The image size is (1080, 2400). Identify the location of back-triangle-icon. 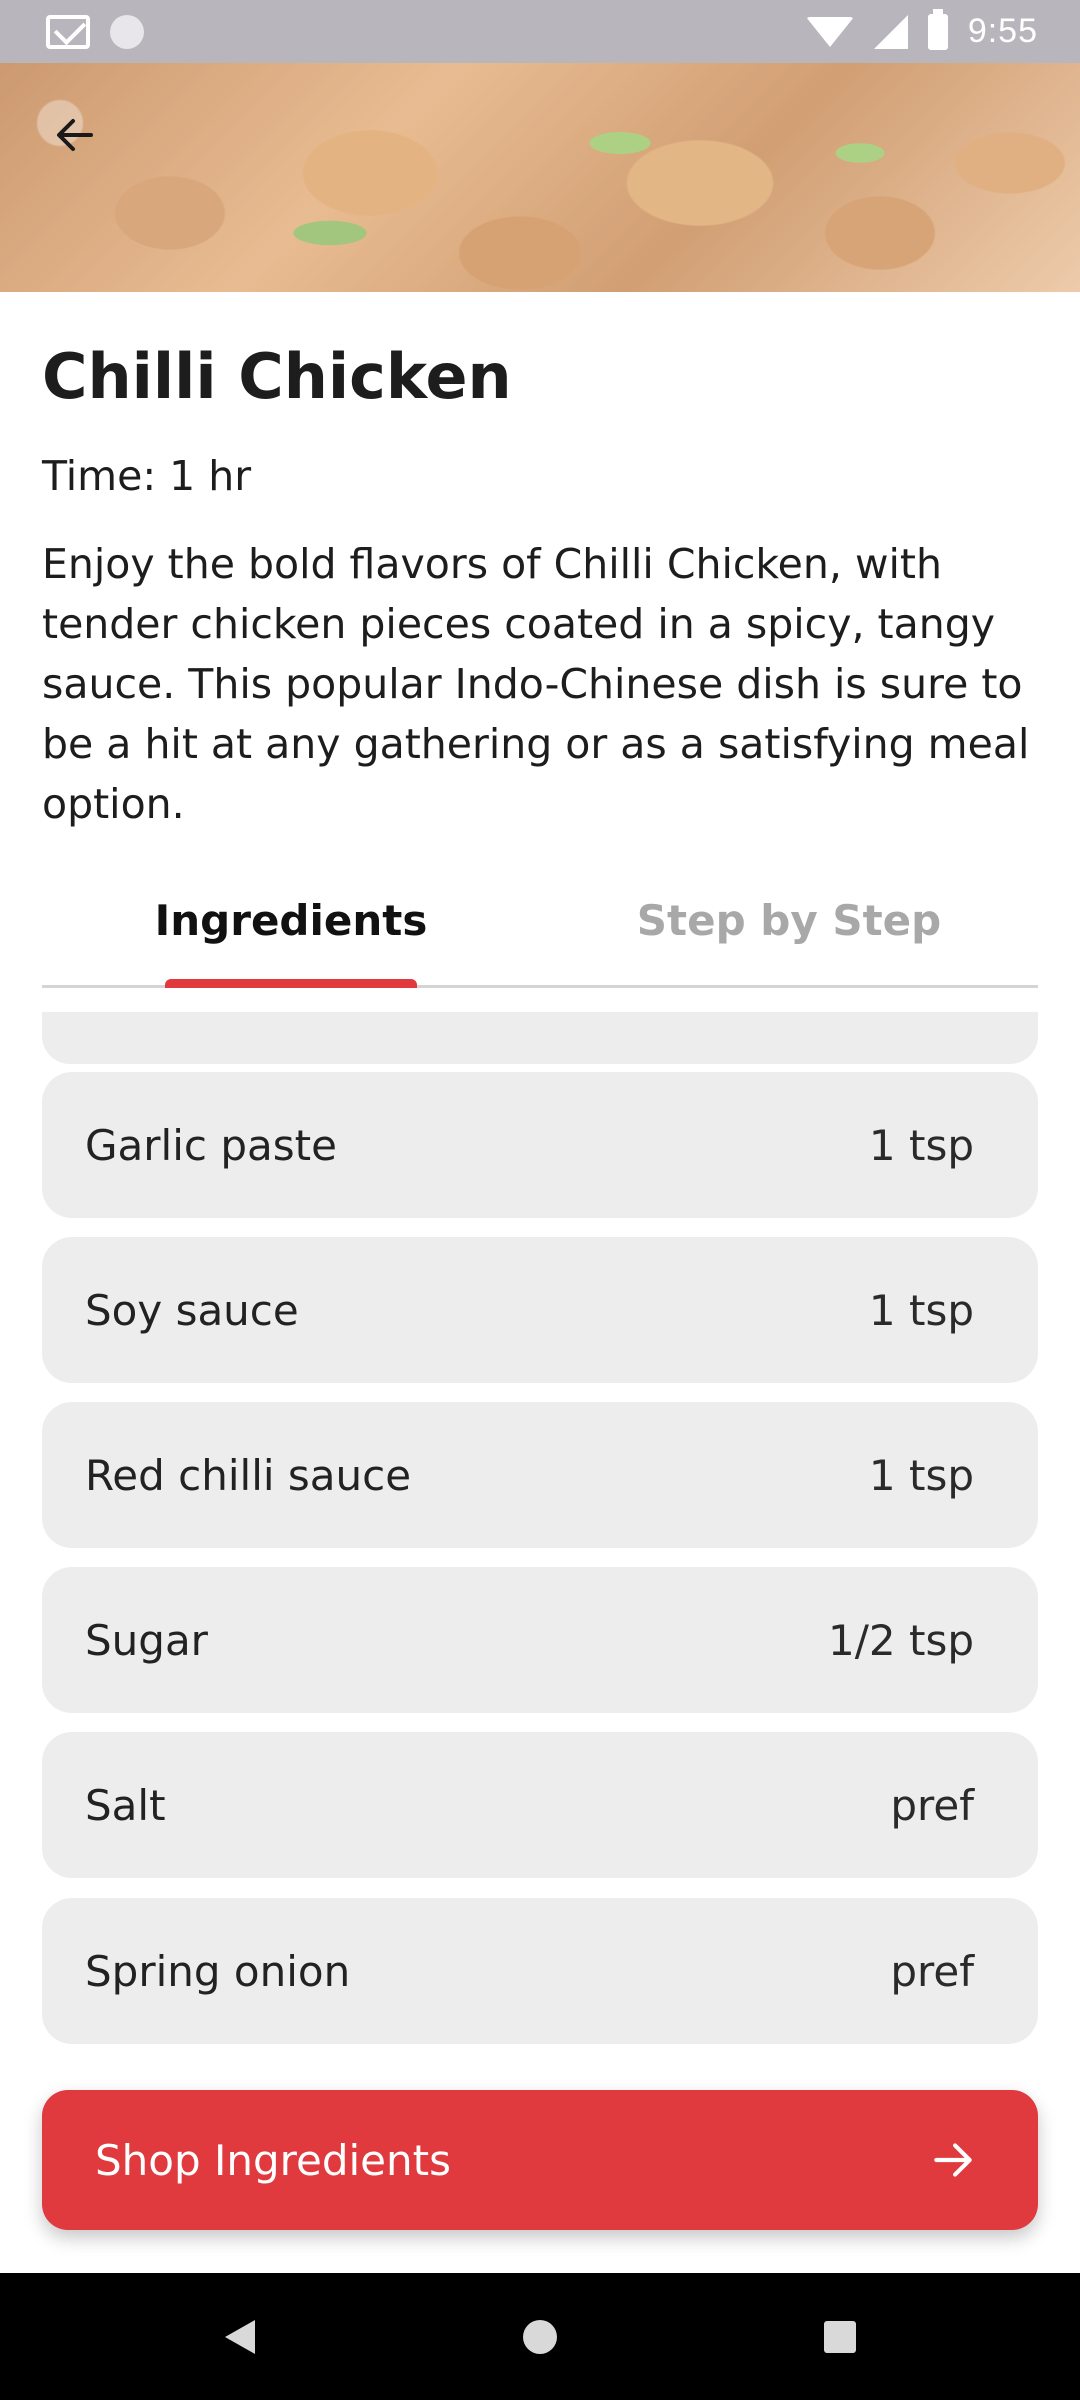
(240, 2336).